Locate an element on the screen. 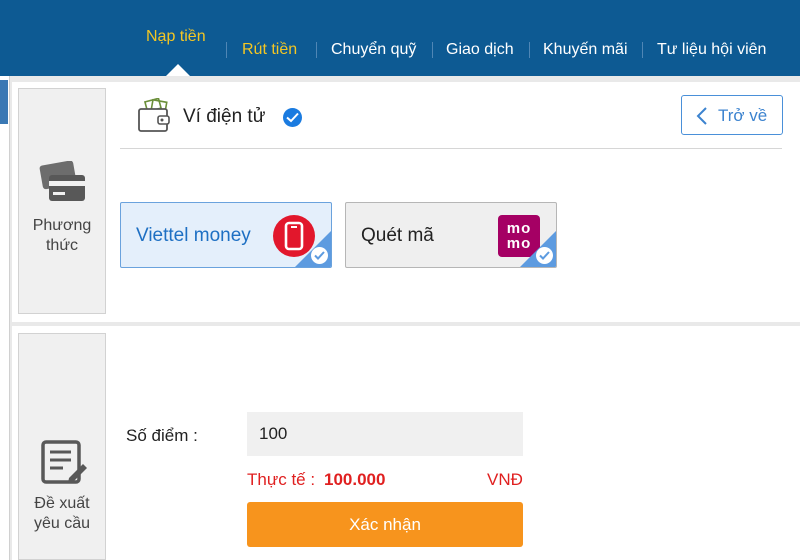  method-side-cell: Phương thức is located at coordinates (62, 201).